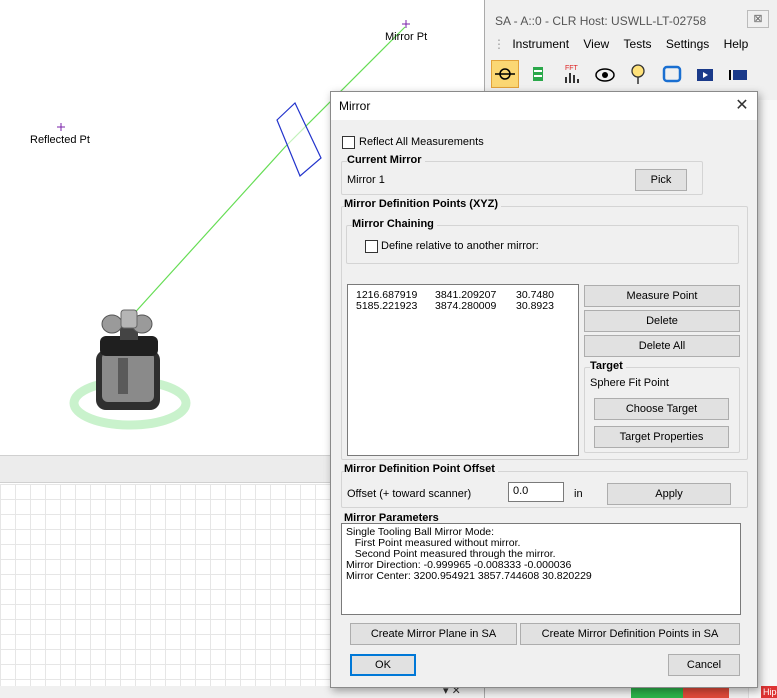  Describe the element at coordinates (661, 180) in the screenshot. I see `pick-button: Pick` at that location.